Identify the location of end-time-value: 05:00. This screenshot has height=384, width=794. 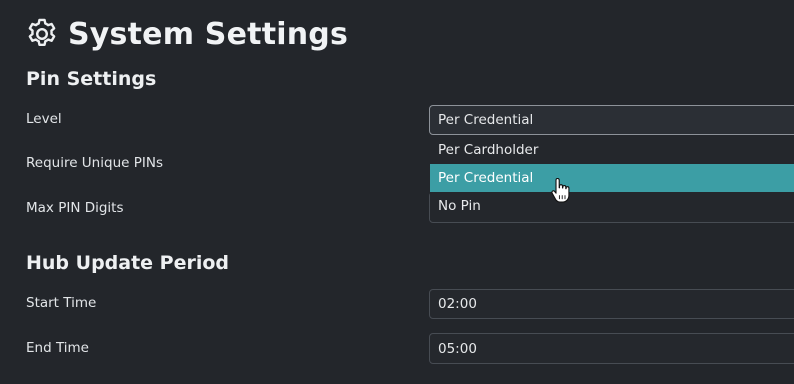
(457, 348).